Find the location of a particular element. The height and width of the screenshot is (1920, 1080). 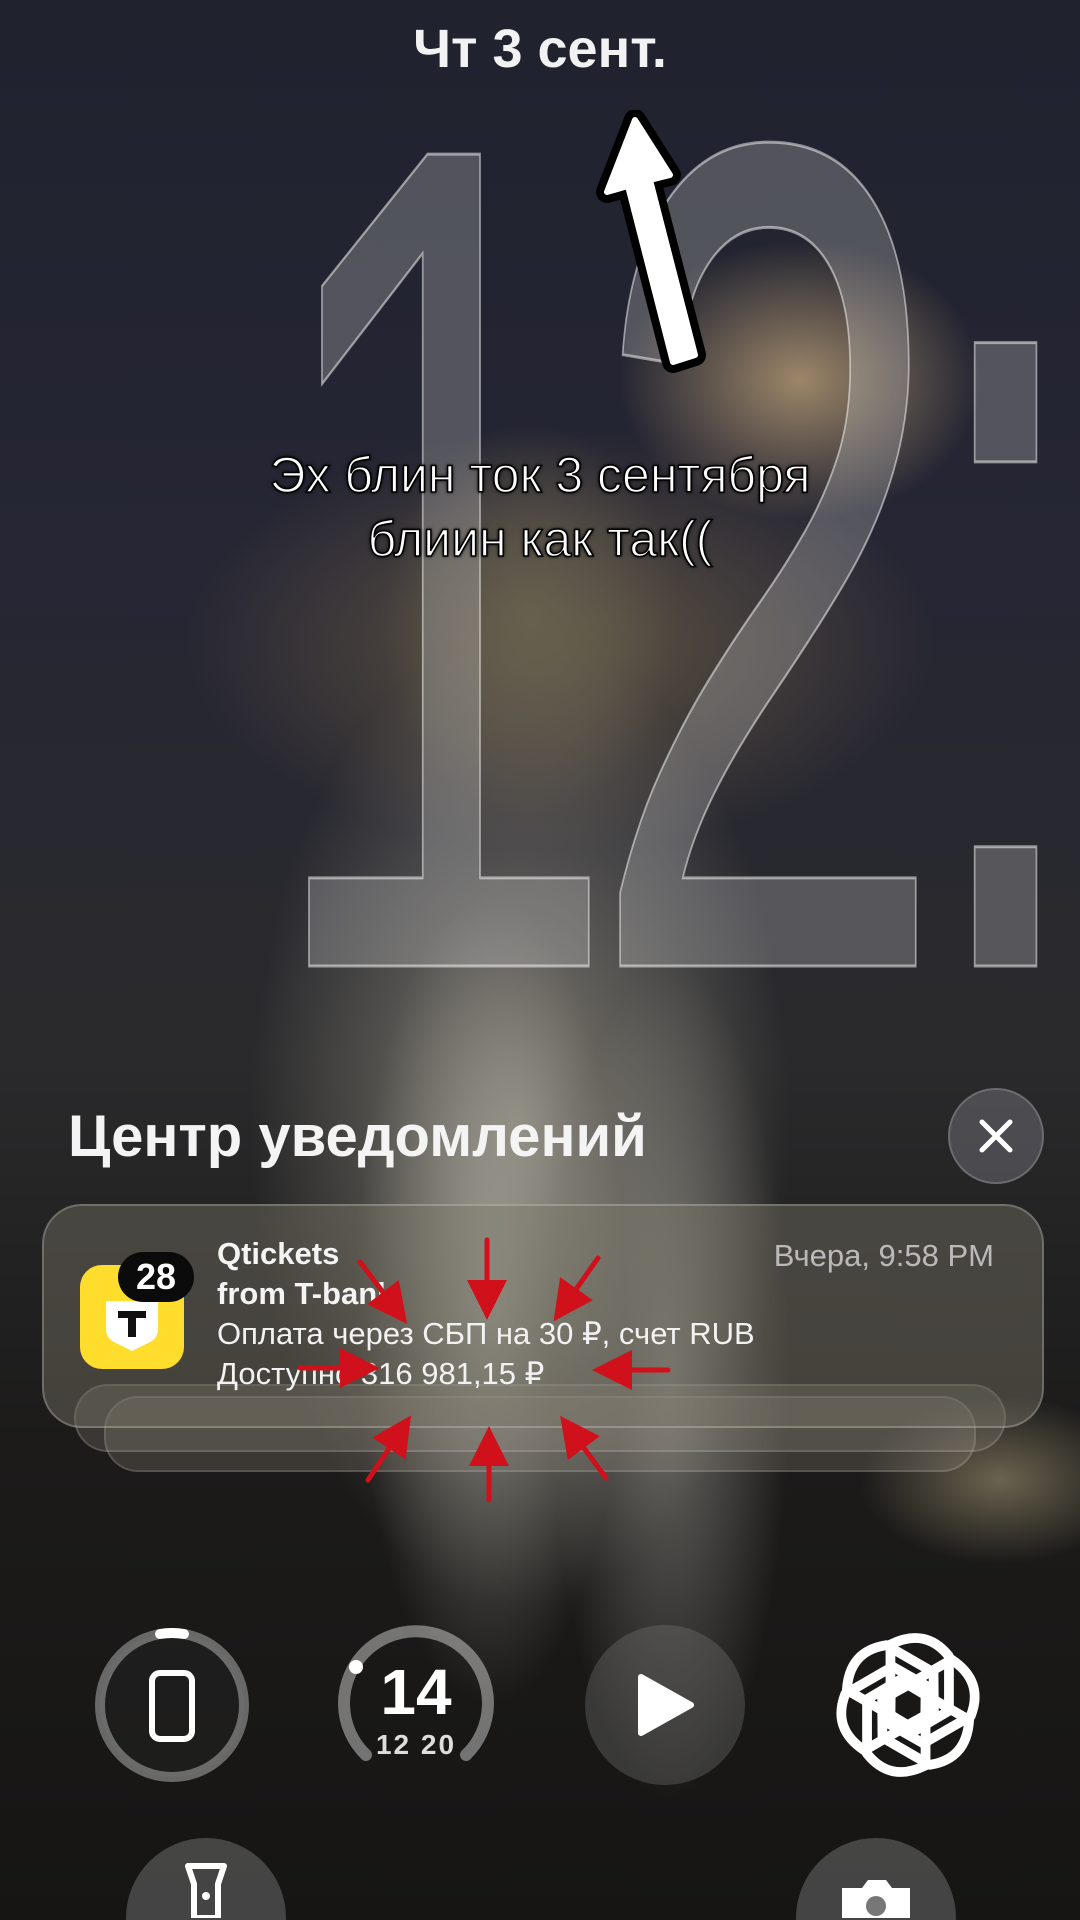

battery-ring is located at coordinates (172, 1704).